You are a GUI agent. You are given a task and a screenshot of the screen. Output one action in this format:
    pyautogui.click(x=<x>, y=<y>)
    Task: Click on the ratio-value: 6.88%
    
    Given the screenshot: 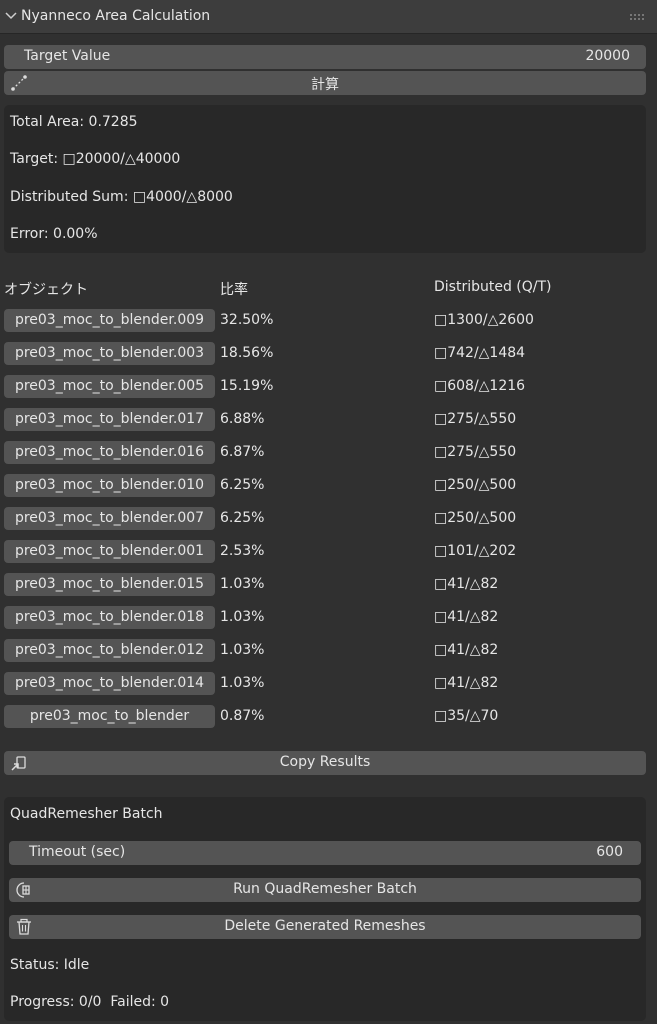 What is the action you would take?
    pyautogui.click(x=242, y=419)
    